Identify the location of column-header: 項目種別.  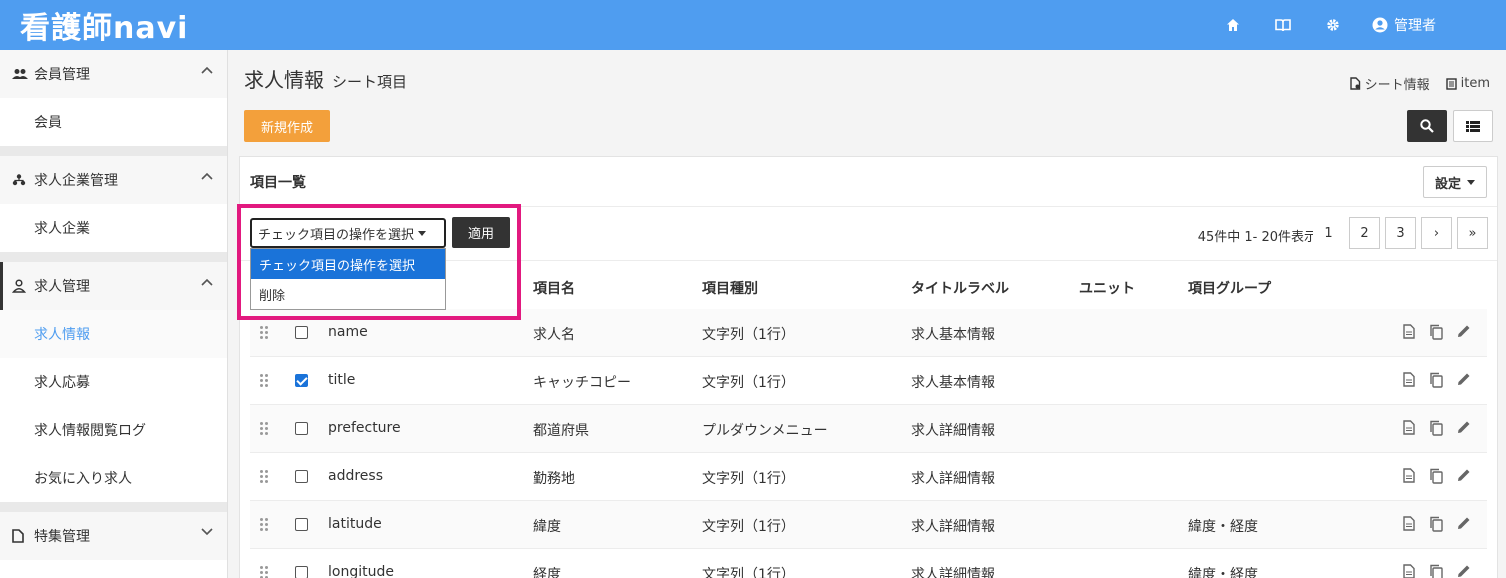
(730, 288).